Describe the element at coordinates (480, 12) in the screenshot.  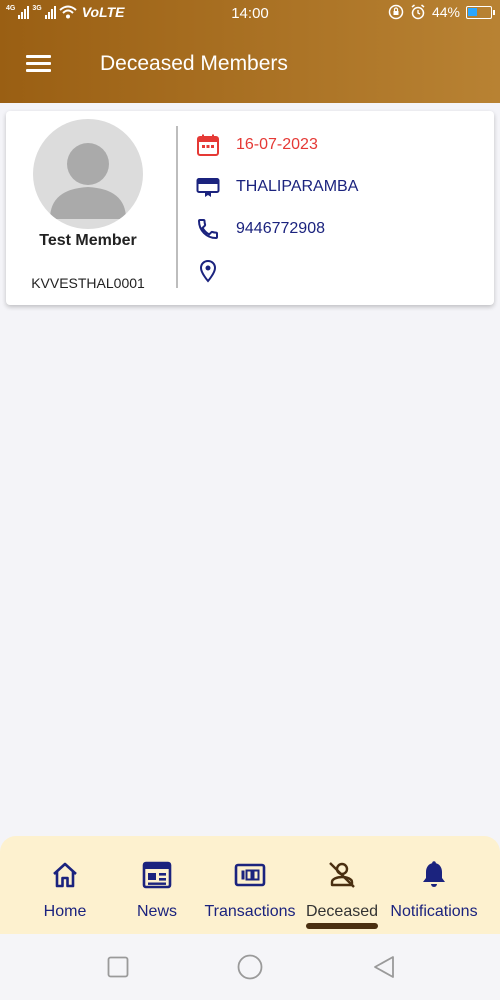
I see `battery-icon` at that location.